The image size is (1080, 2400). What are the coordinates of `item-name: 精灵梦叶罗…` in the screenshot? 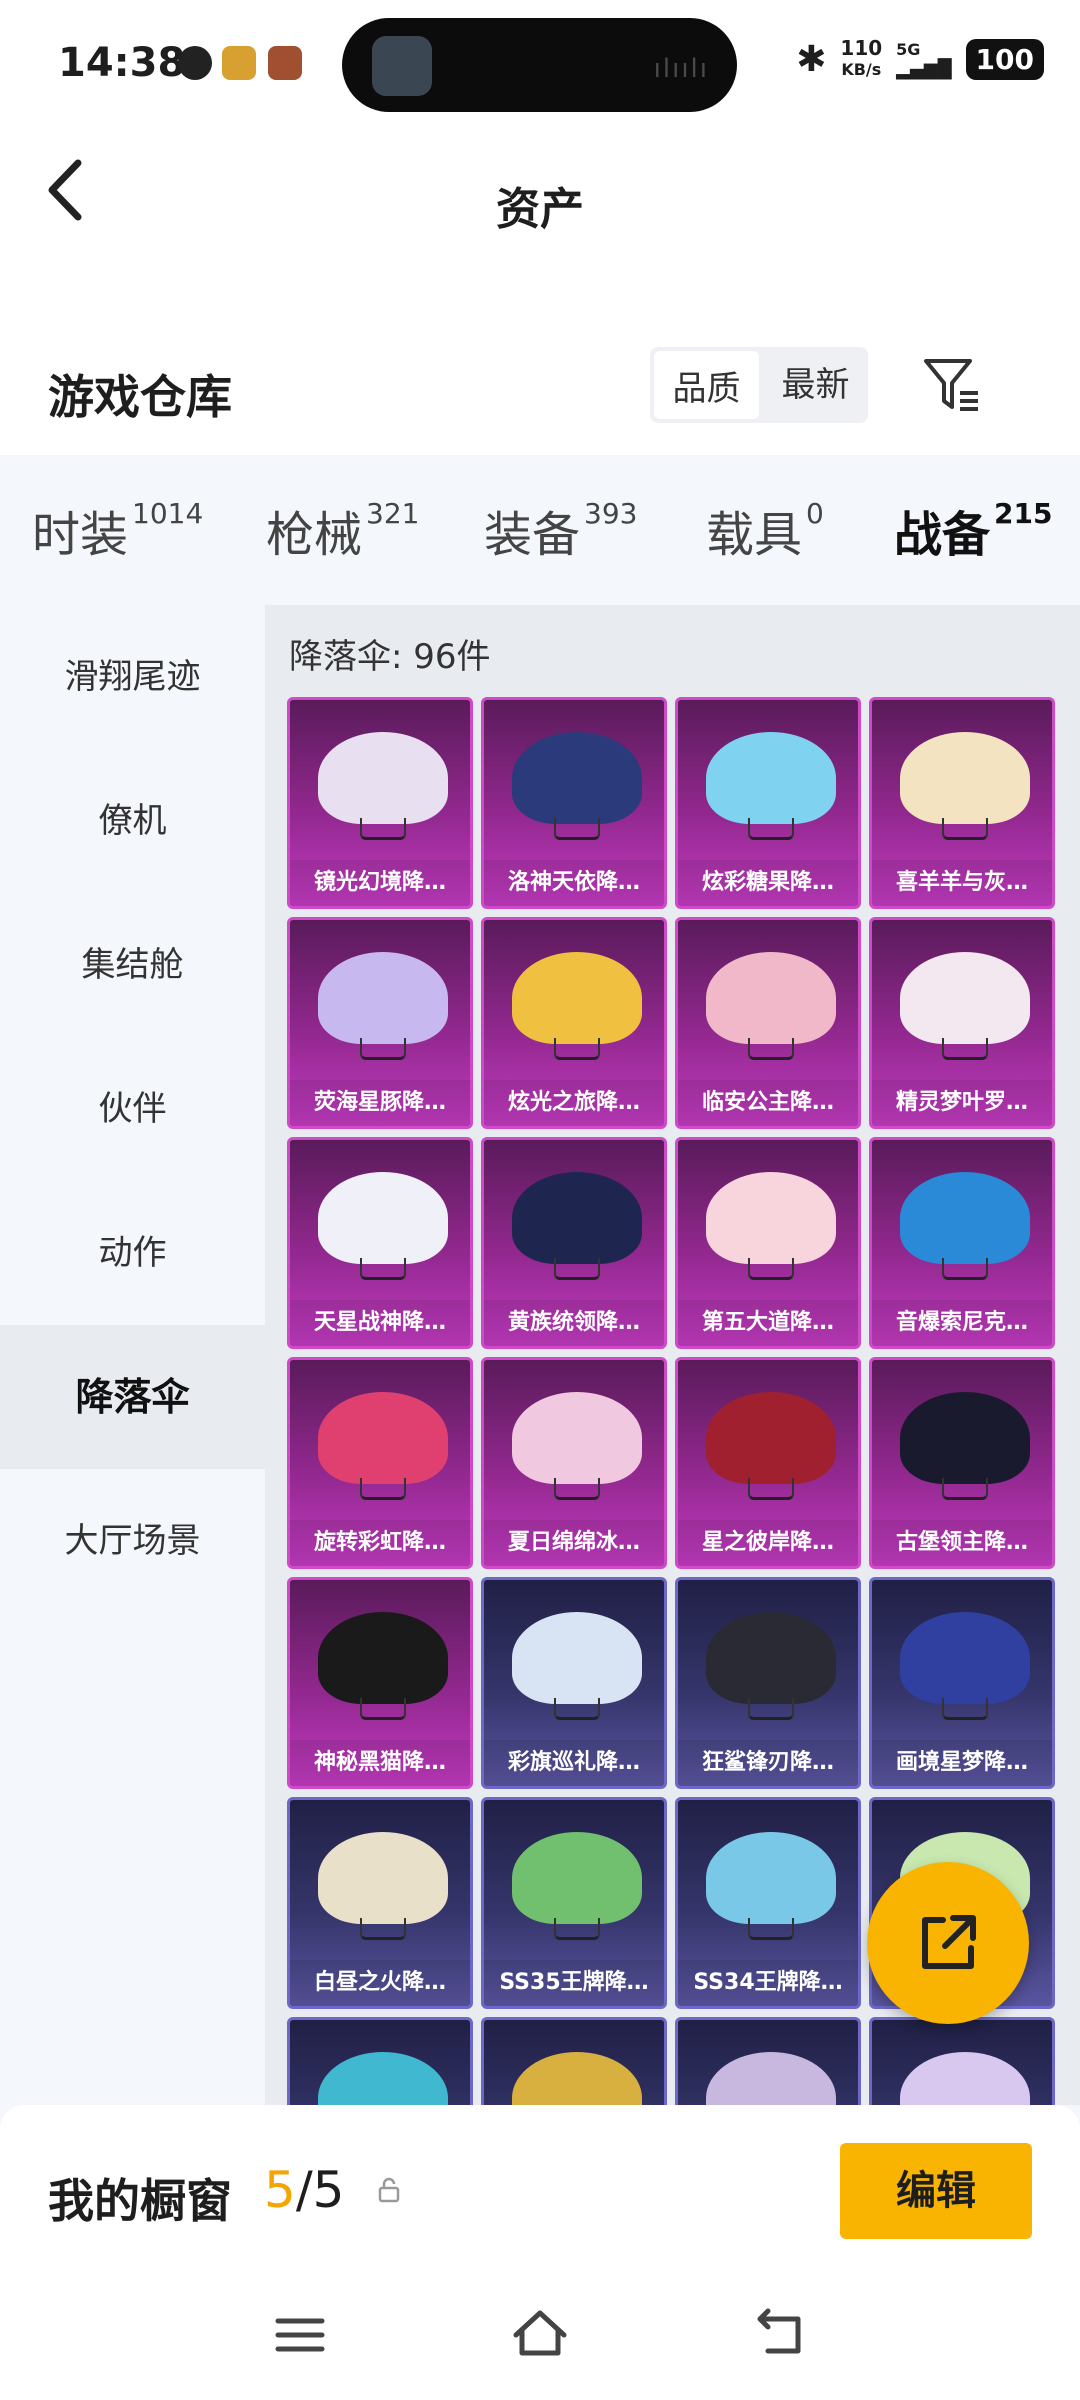 It's located at (962, 1103).